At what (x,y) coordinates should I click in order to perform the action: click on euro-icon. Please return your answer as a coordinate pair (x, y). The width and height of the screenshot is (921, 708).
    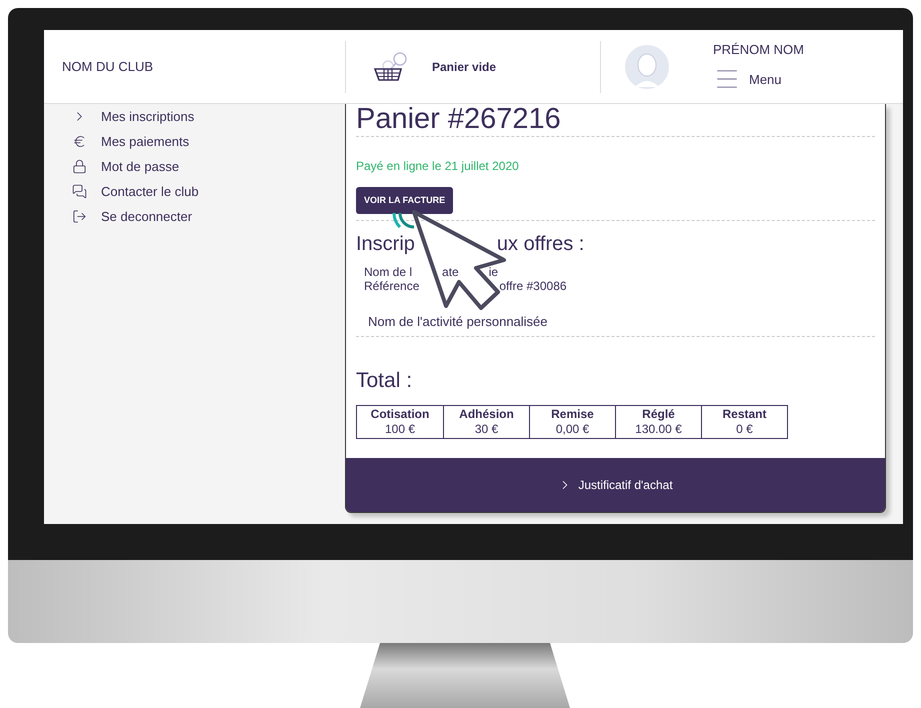
    Looking at the image, I should click on (79, 141).